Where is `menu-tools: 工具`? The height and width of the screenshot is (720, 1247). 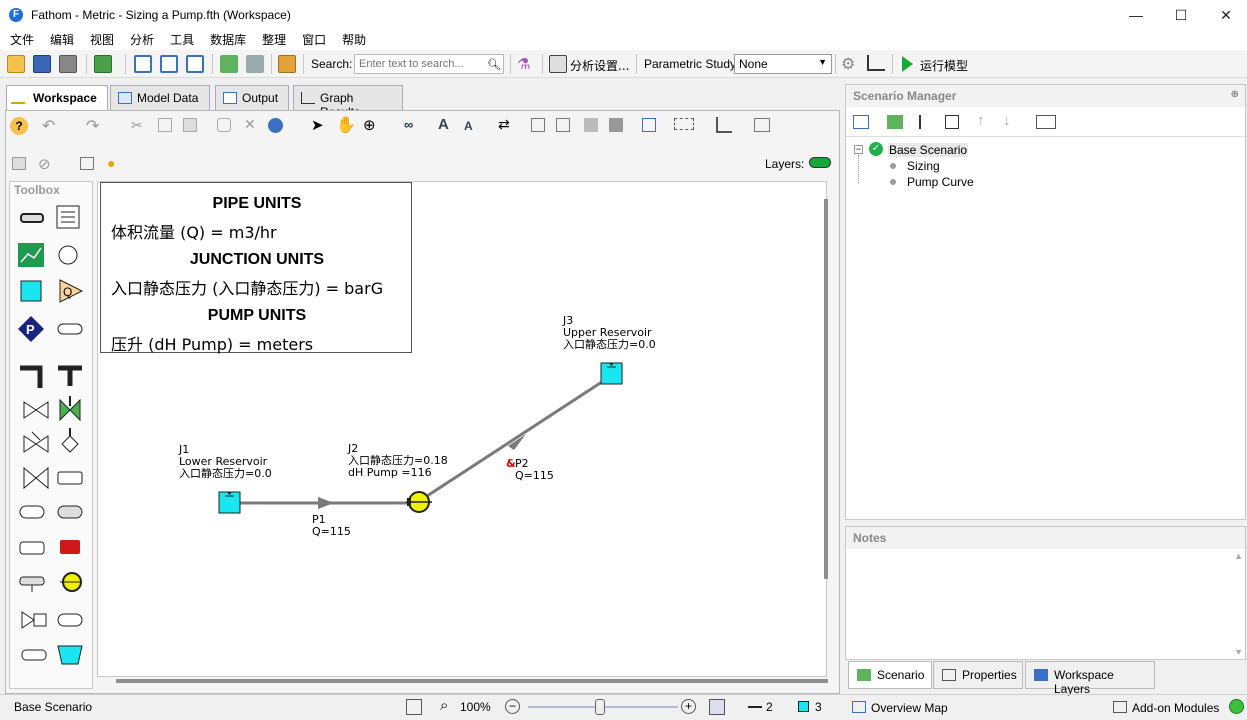 menu-tools: 工具 is located at coordinates (182, 40).